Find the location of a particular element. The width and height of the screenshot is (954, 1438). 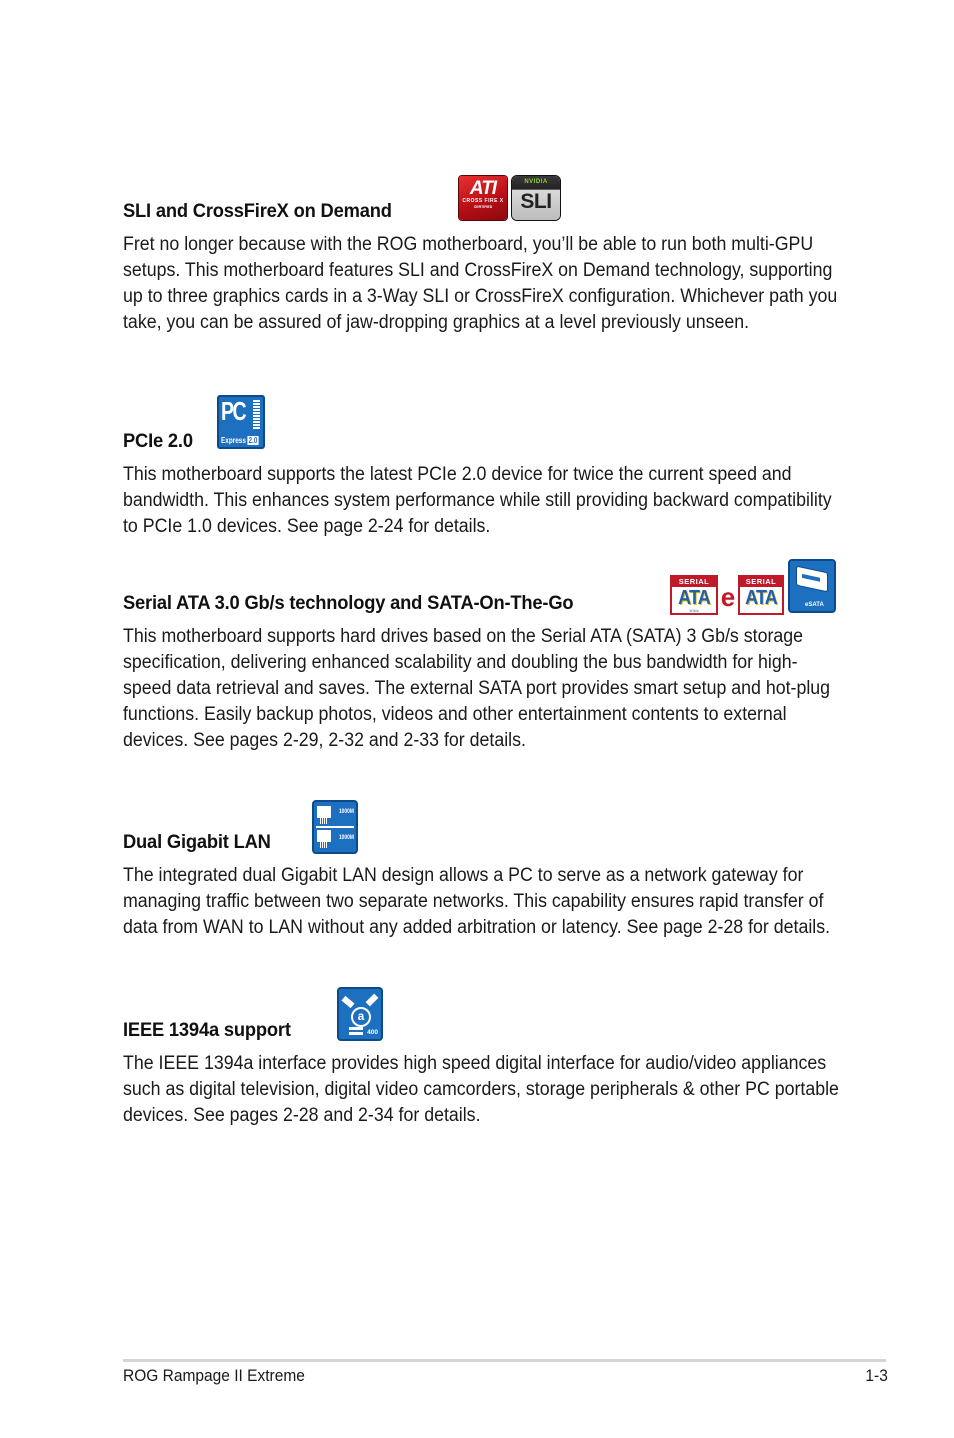

esata-e-icon: e is located at coordinates (728, 597).